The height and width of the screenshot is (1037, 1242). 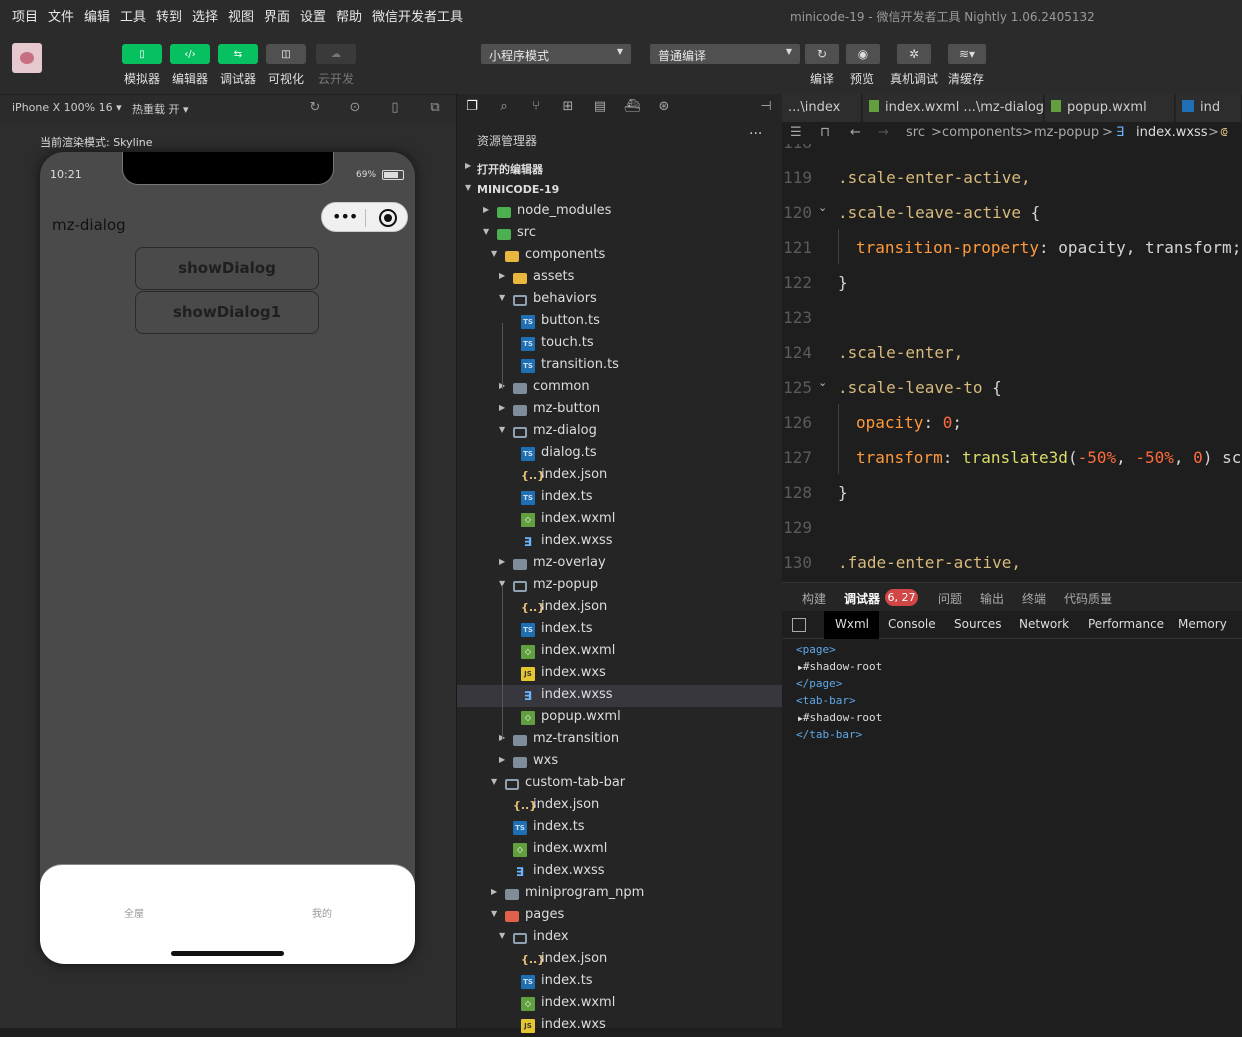 What do you see at coordinates (912, 624) in the screenshot?
I see `subtab-console: Console` at bounding box center [912, 624].